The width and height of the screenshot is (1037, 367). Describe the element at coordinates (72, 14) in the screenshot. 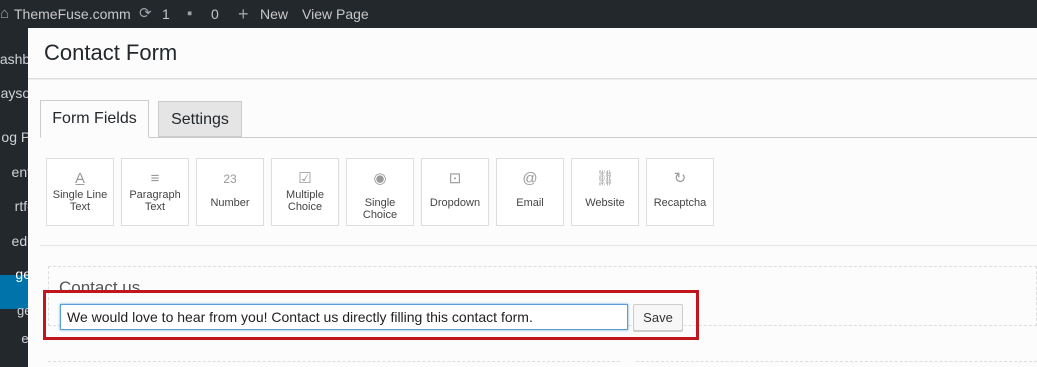

I see `site-name-link: ThemeFuse.comm` at that location.